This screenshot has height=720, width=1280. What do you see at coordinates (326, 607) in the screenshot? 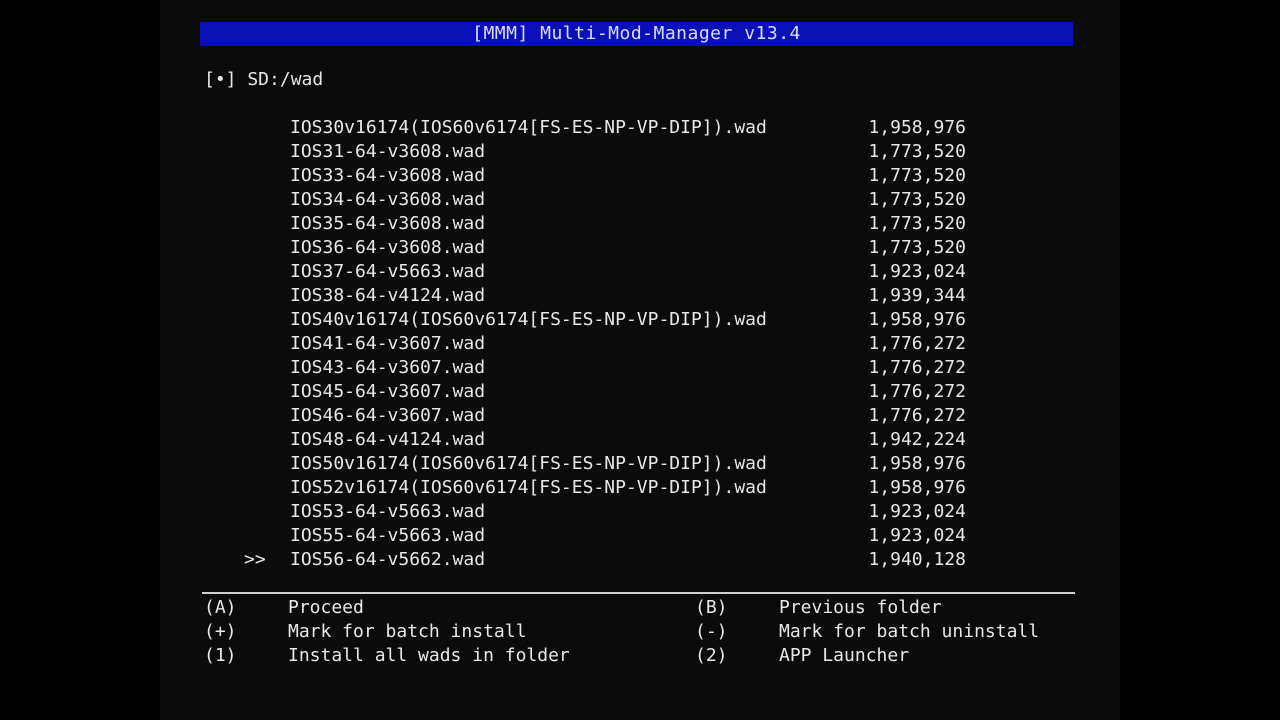
I see `help-label: Proceed` at bounding box center [326, 607].